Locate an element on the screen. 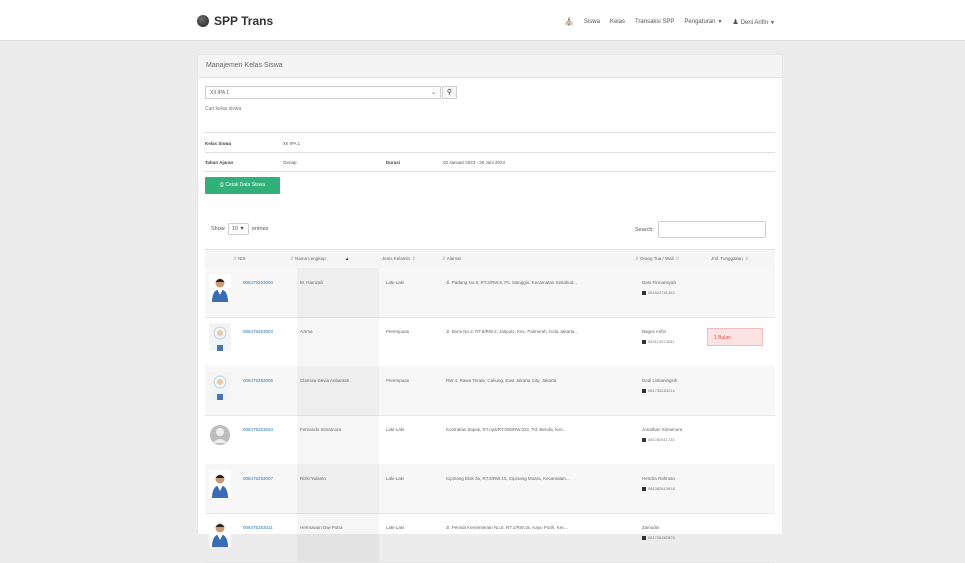 The height and width of the screenshot is (563, 965). cell-nama: Fernando Simamora is located at coordinates (321, 429).